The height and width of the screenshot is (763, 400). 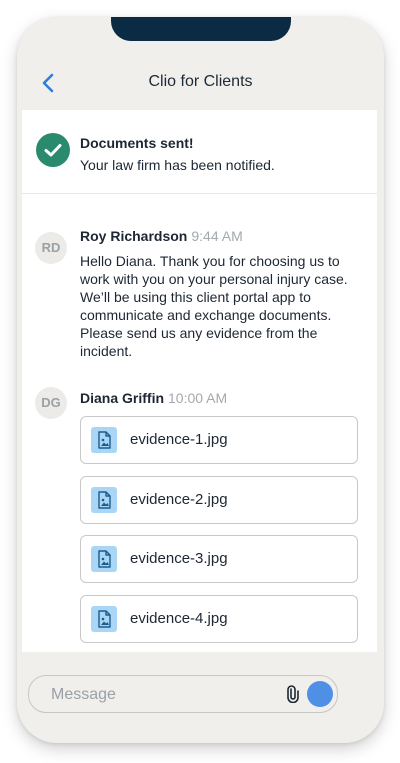 I want to click on success-check-icon, so click(x=53, y=150).